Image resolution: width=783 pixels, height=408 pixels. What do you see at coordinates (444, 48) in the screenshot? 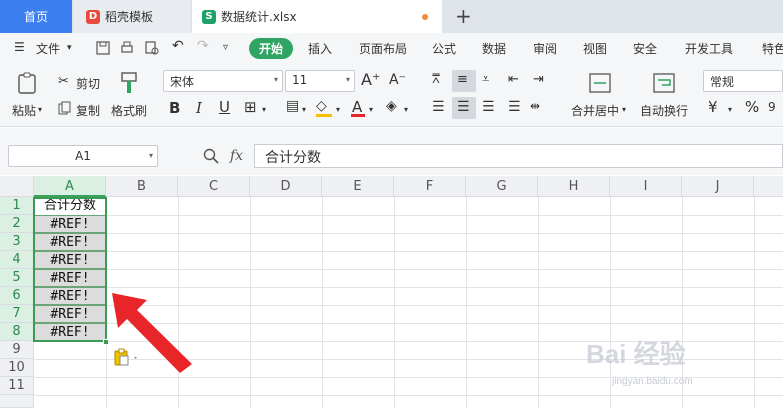
I see `menu-formulas: 公式` at bounding box center [444, 48].